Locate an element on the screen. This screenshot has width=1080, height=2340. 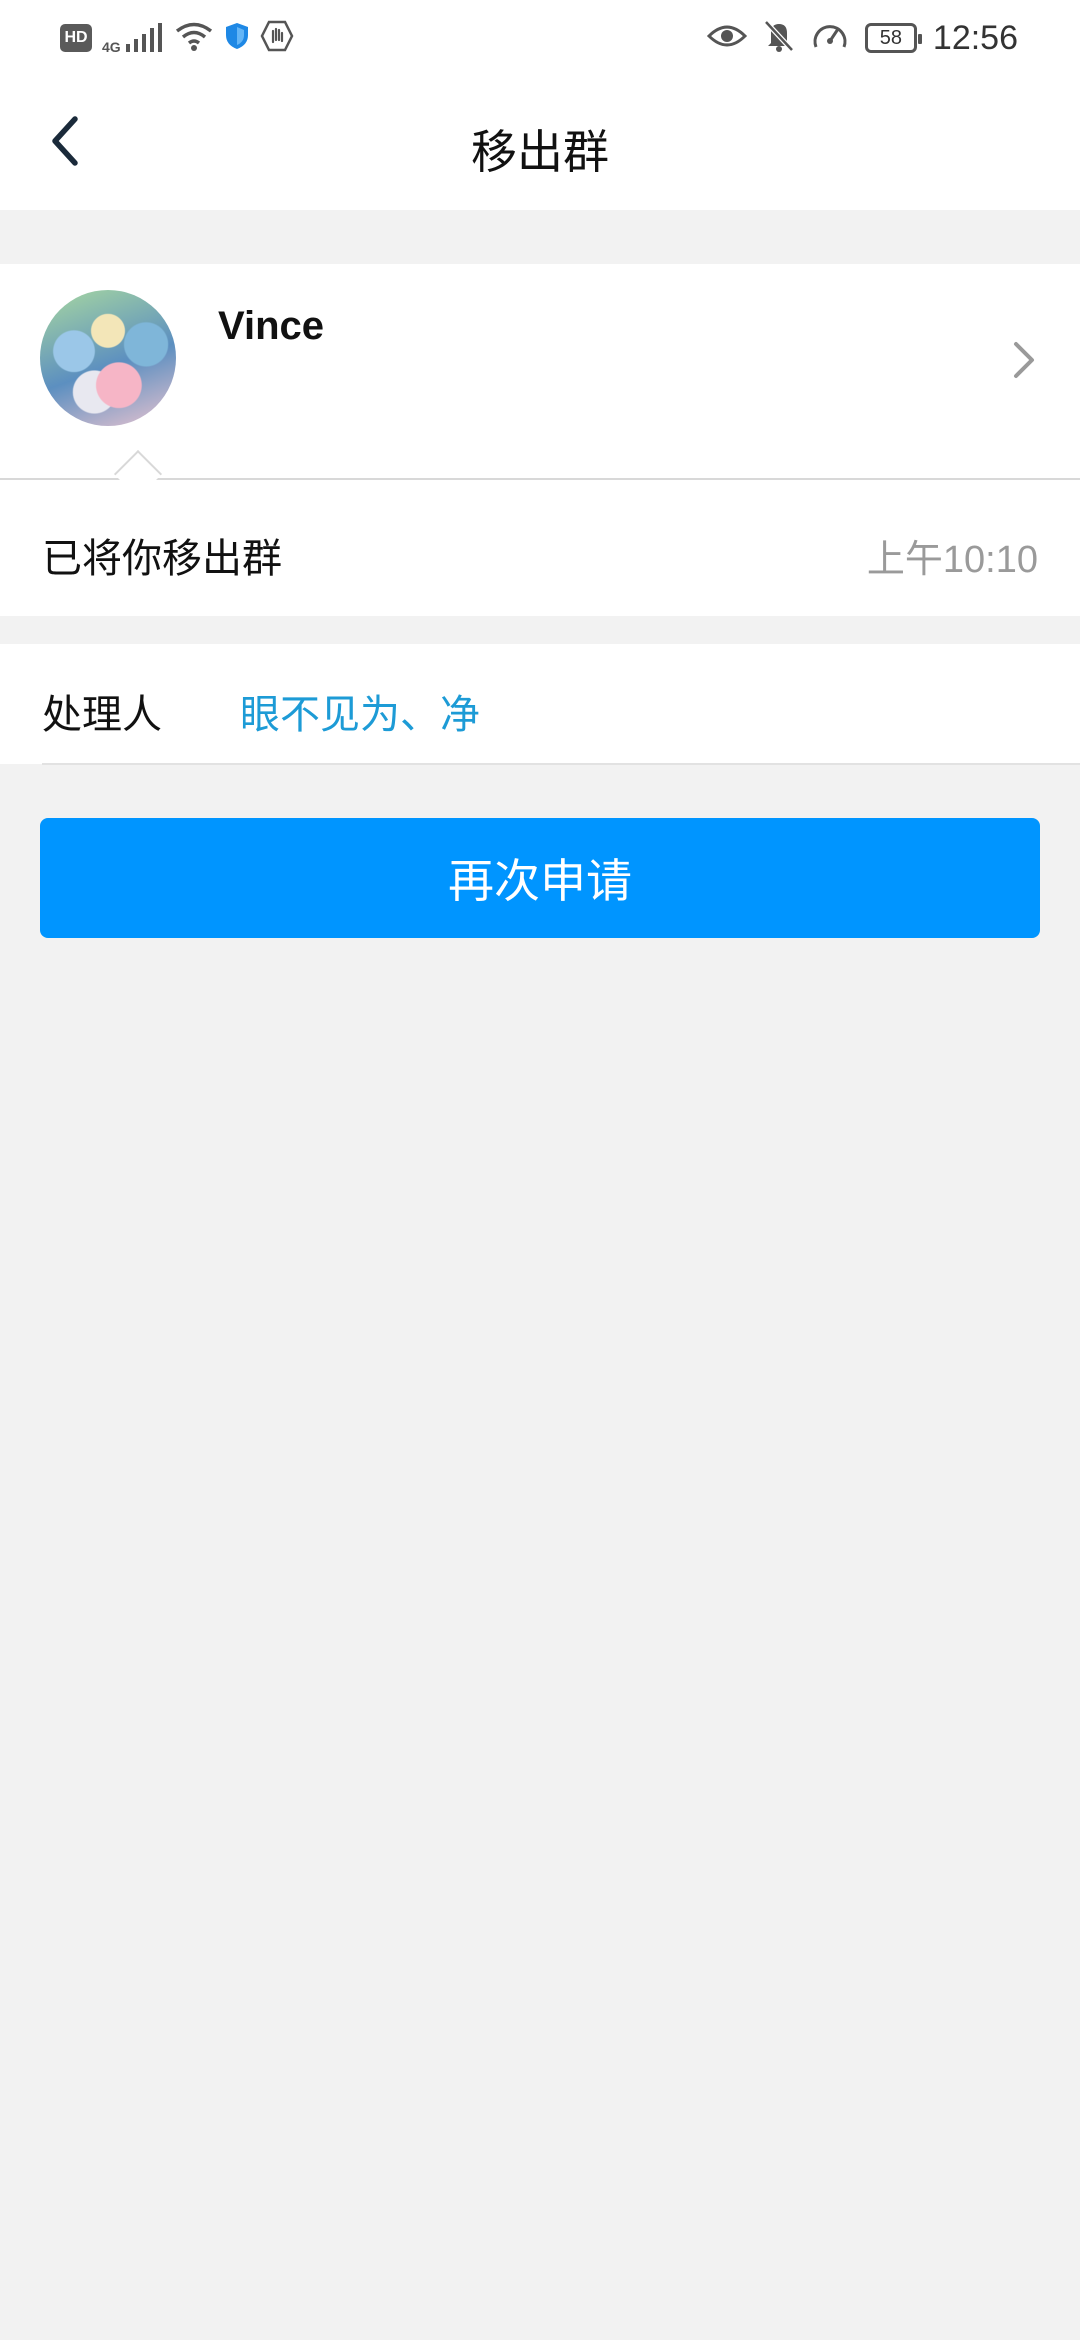
battery-icon: 58 is located at coordinates (893, 38).